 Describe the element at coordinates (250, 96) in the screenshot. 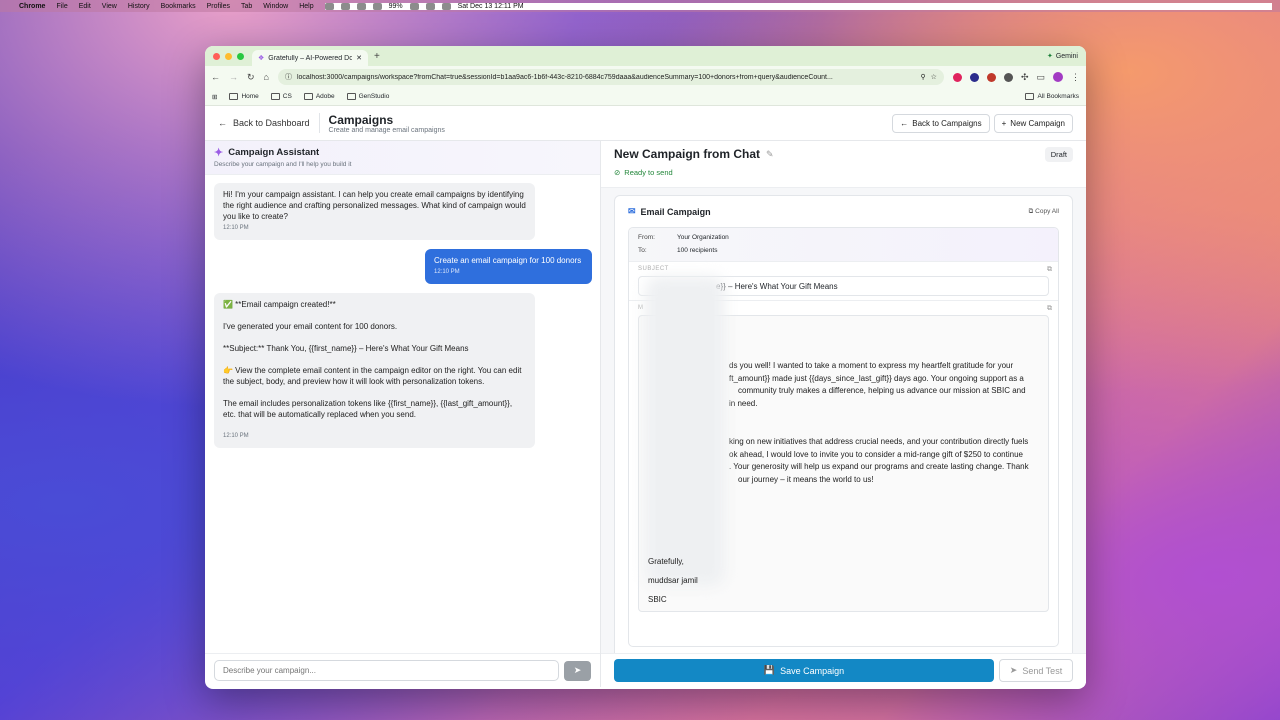

I see `bookmark-label: Home` at that location.